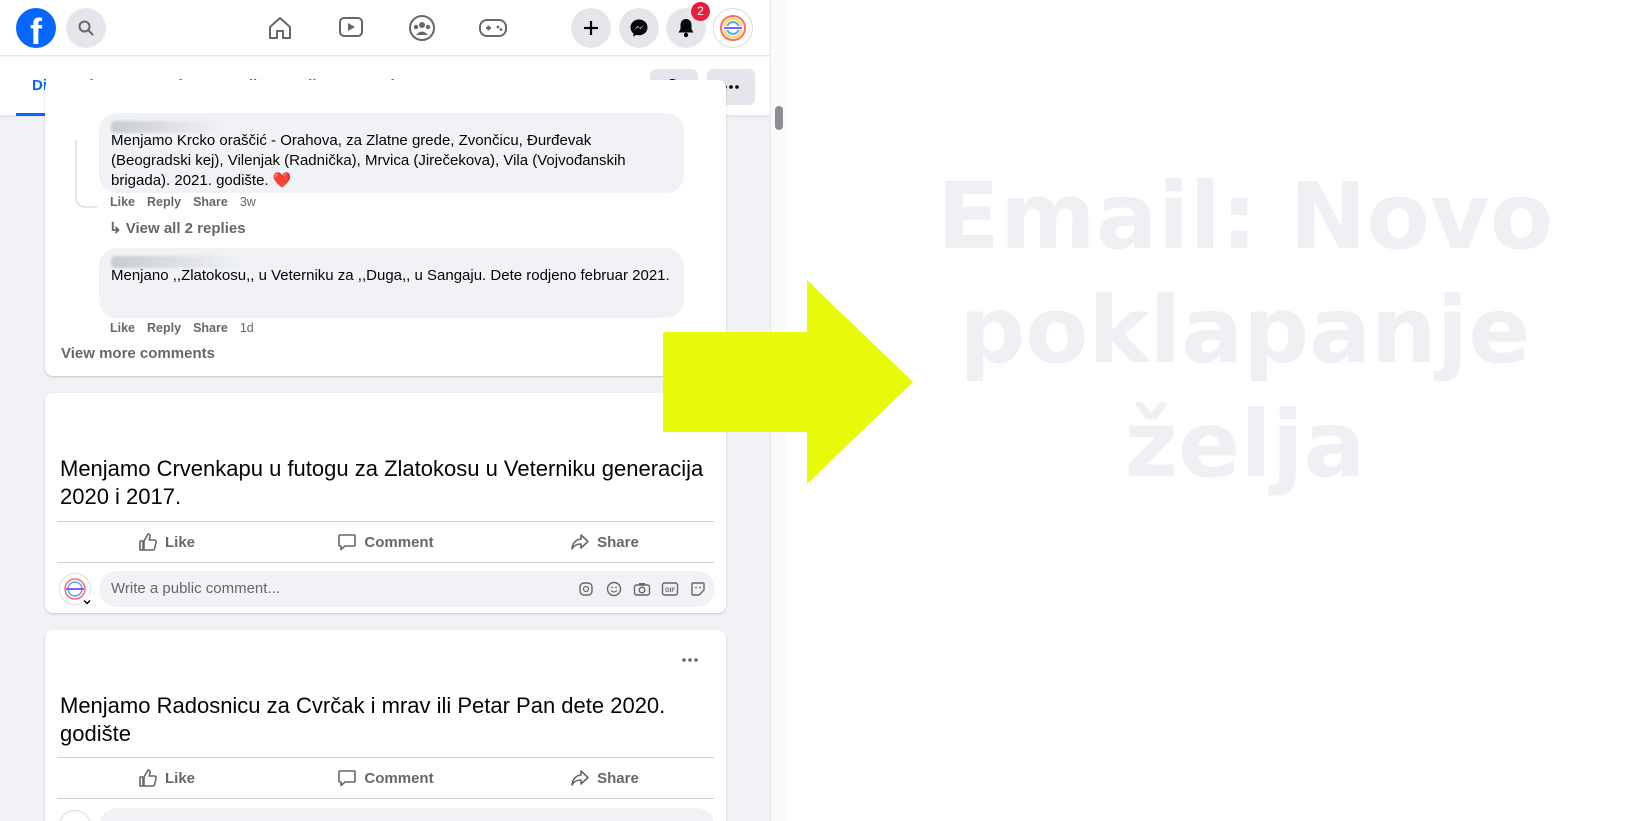 The width and height of the screenshot is (1641, 821). Describe the element at coordinates (75, 815) in the screenshot. I see `avatar` at that location.